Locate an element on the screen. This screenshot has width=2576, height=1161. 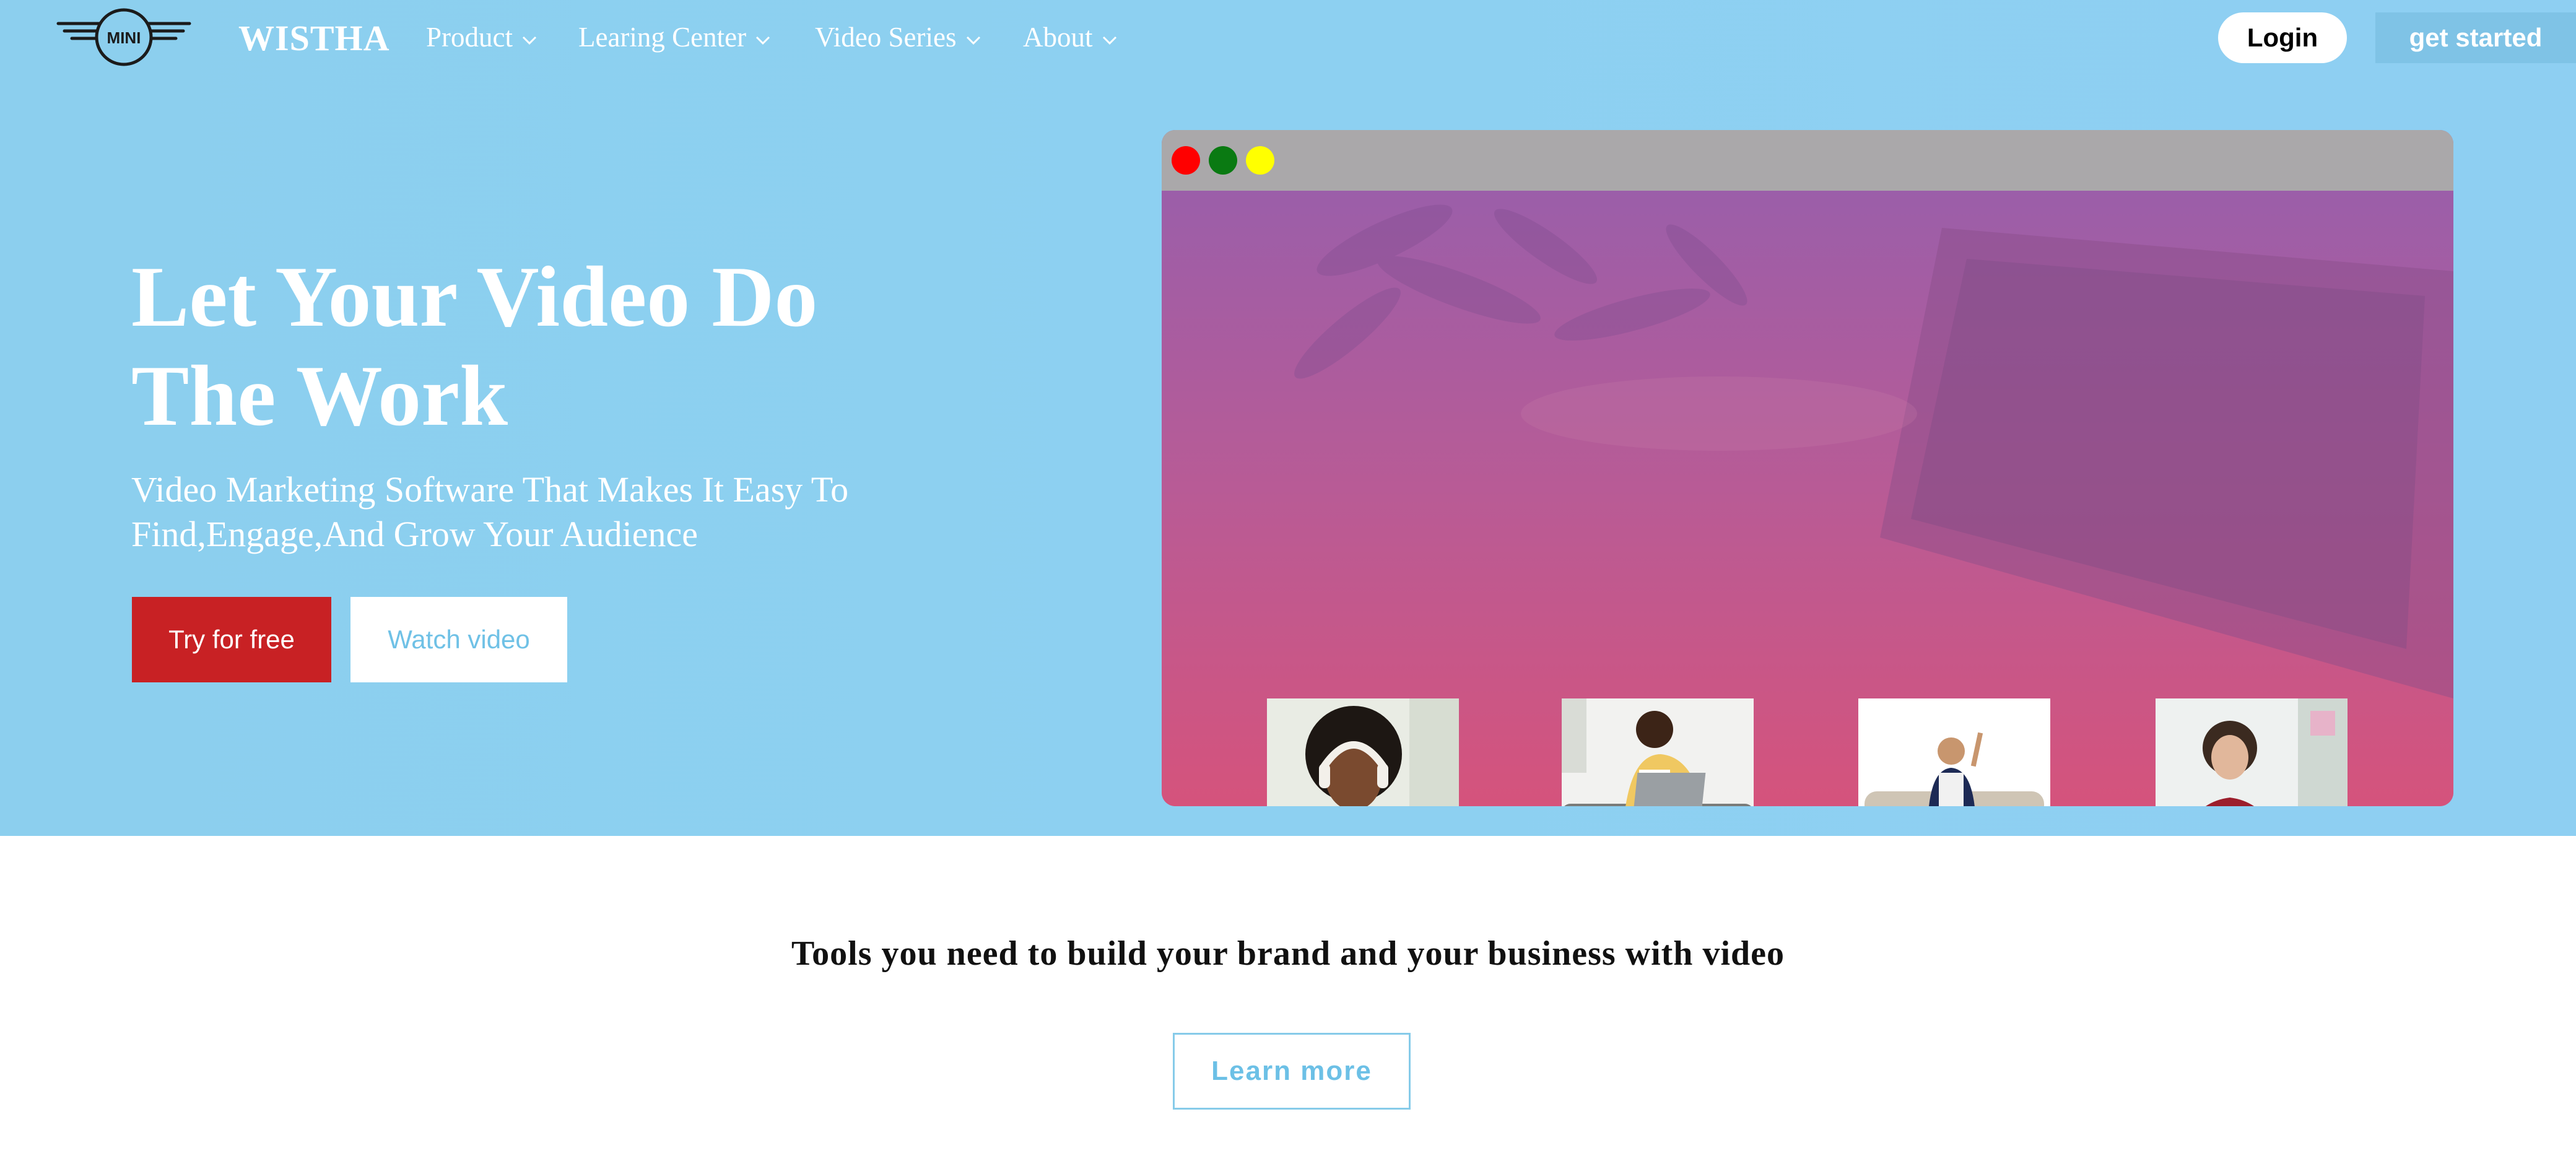
logo-text: MINI is located at coordinates (124, 37).